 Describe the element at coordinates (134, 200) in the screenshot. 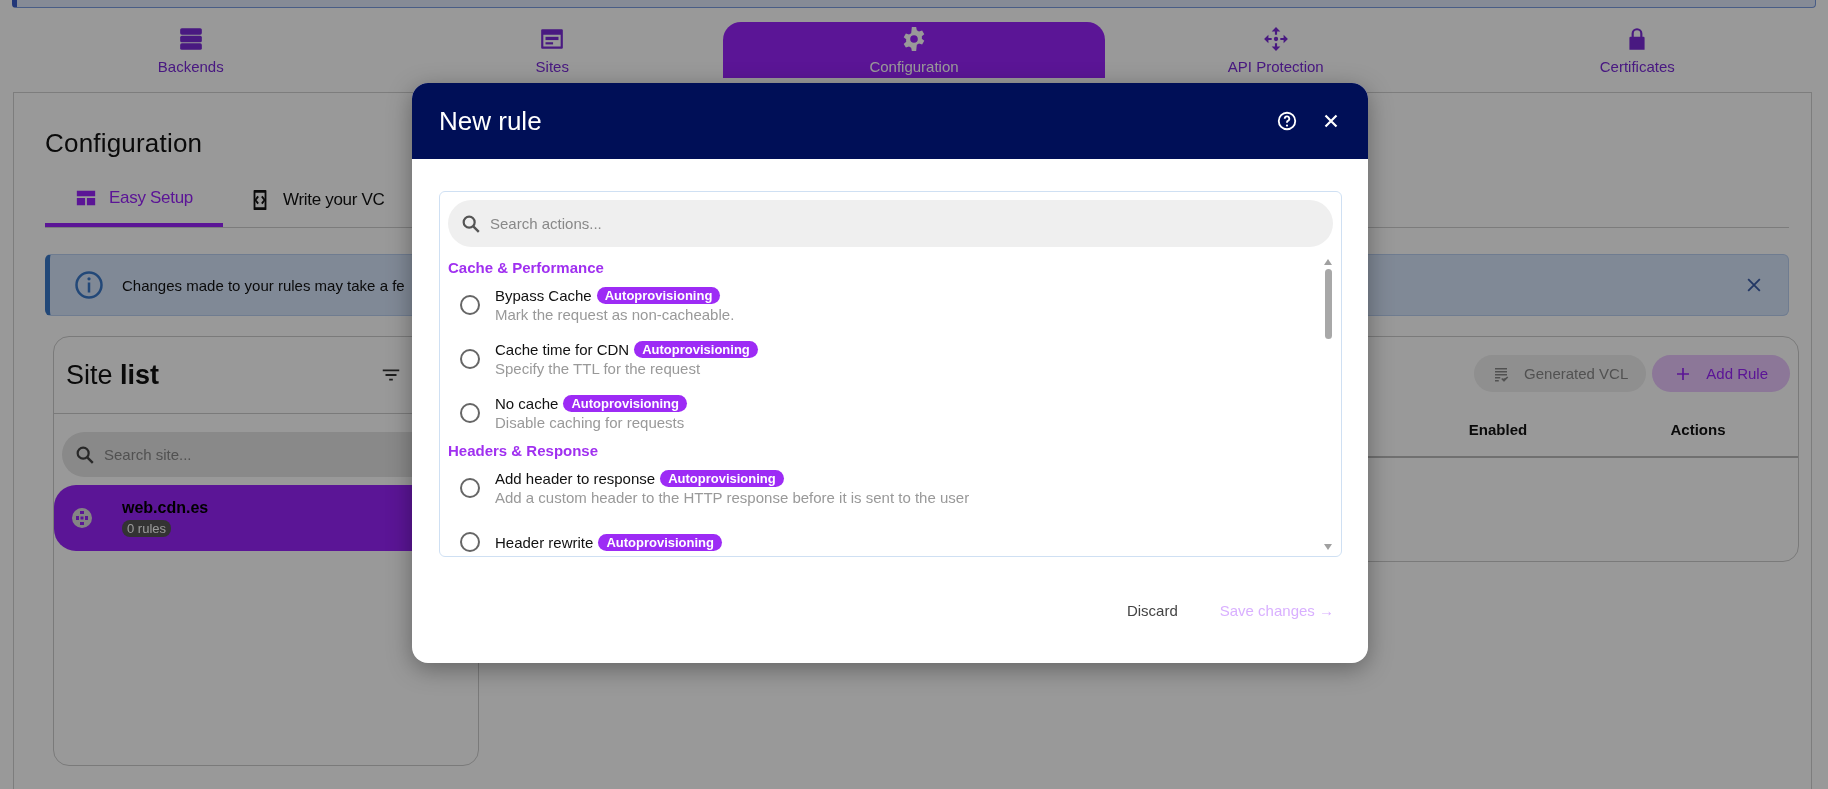

I see `tab: Easy Setup` at that location.